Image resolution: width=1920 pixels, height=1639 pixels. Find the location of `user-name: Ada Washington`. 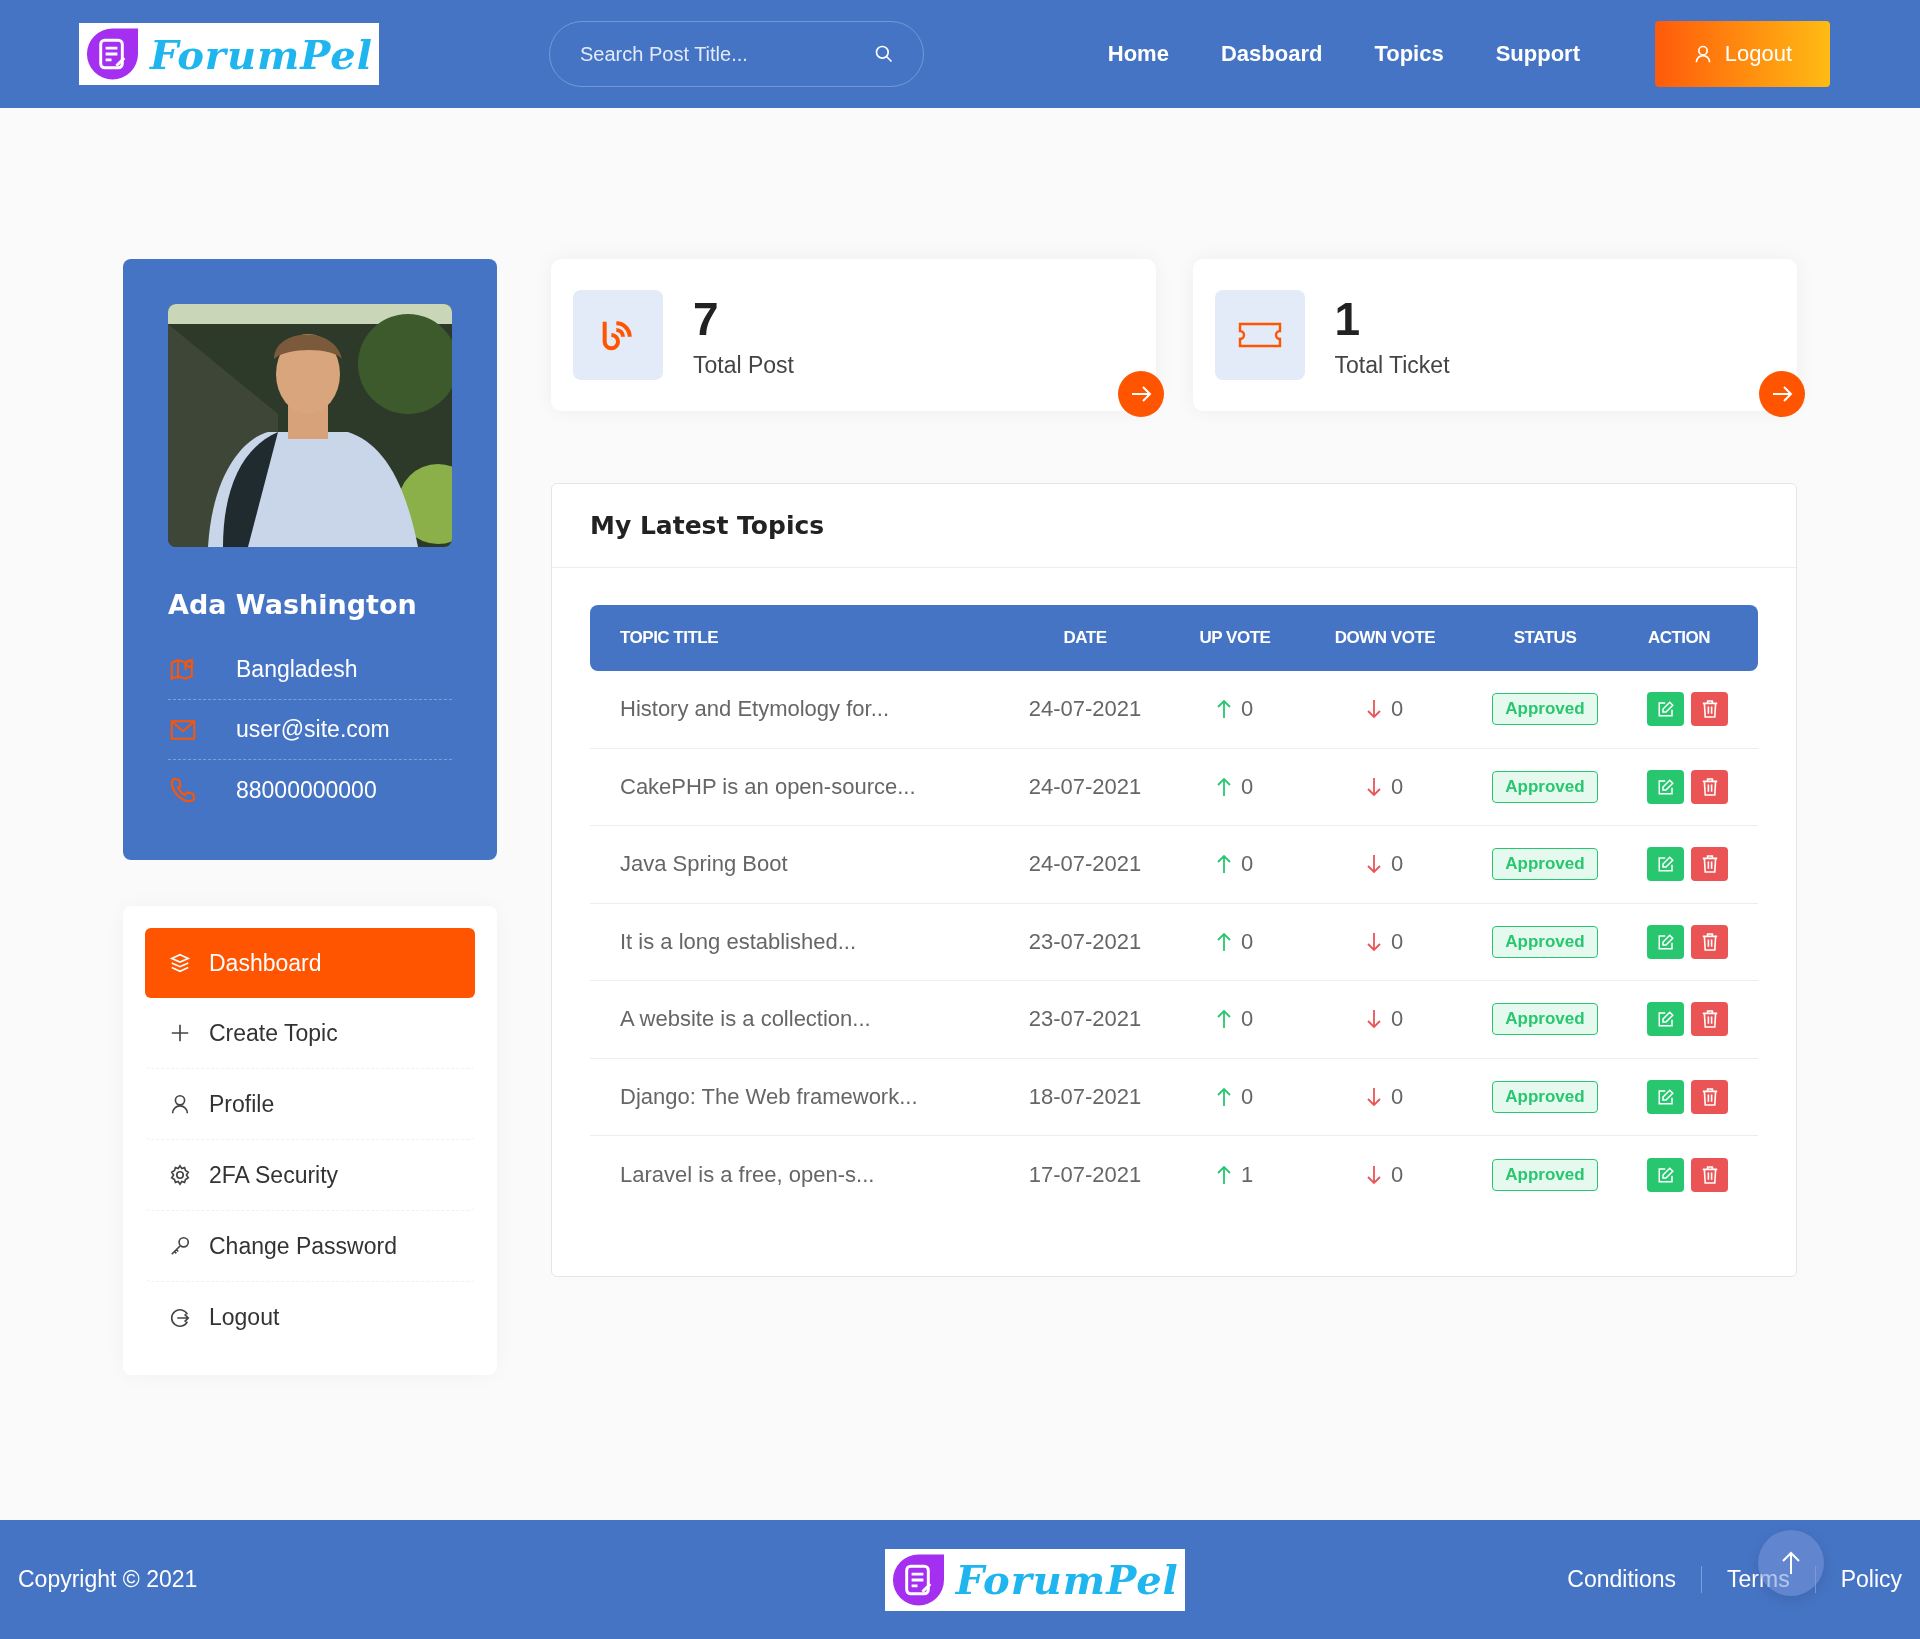

user-name: Ada Washington is located at coordinates (293, 604).